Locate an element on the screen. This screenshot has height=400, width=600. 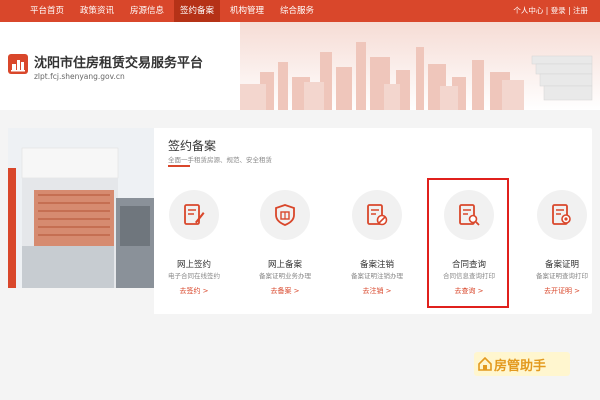
card-filing-cancel: 备案注销 备案证明注销办理 去注销 > is located at coordinates (377, 245).